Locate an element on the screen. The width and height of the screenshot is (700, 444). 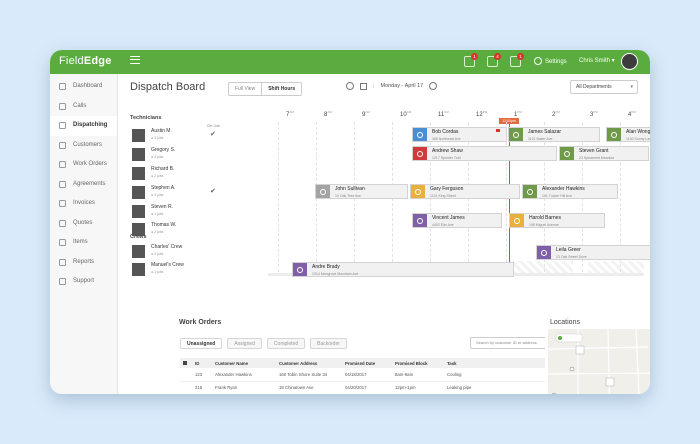
notification-icon: 1 is located at coordinates (517, 60).